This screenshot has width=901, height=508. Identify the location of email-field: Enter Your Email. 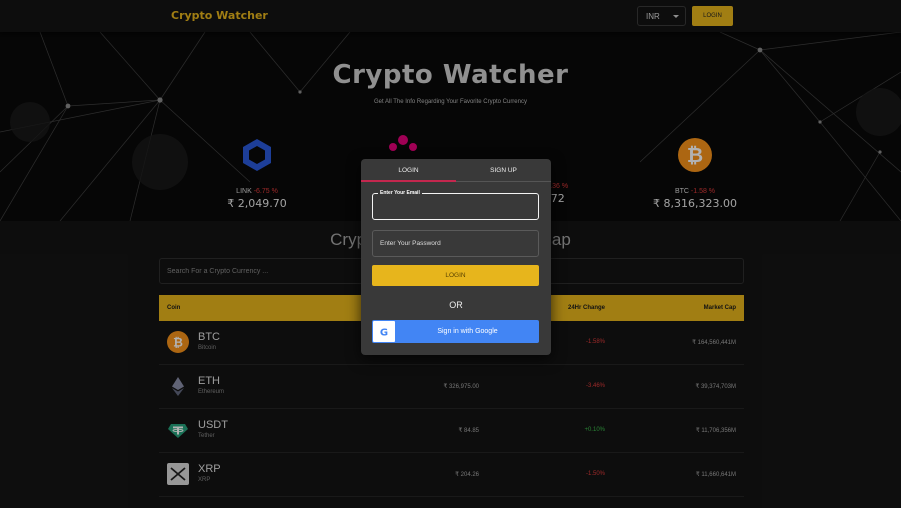
(455, 205).